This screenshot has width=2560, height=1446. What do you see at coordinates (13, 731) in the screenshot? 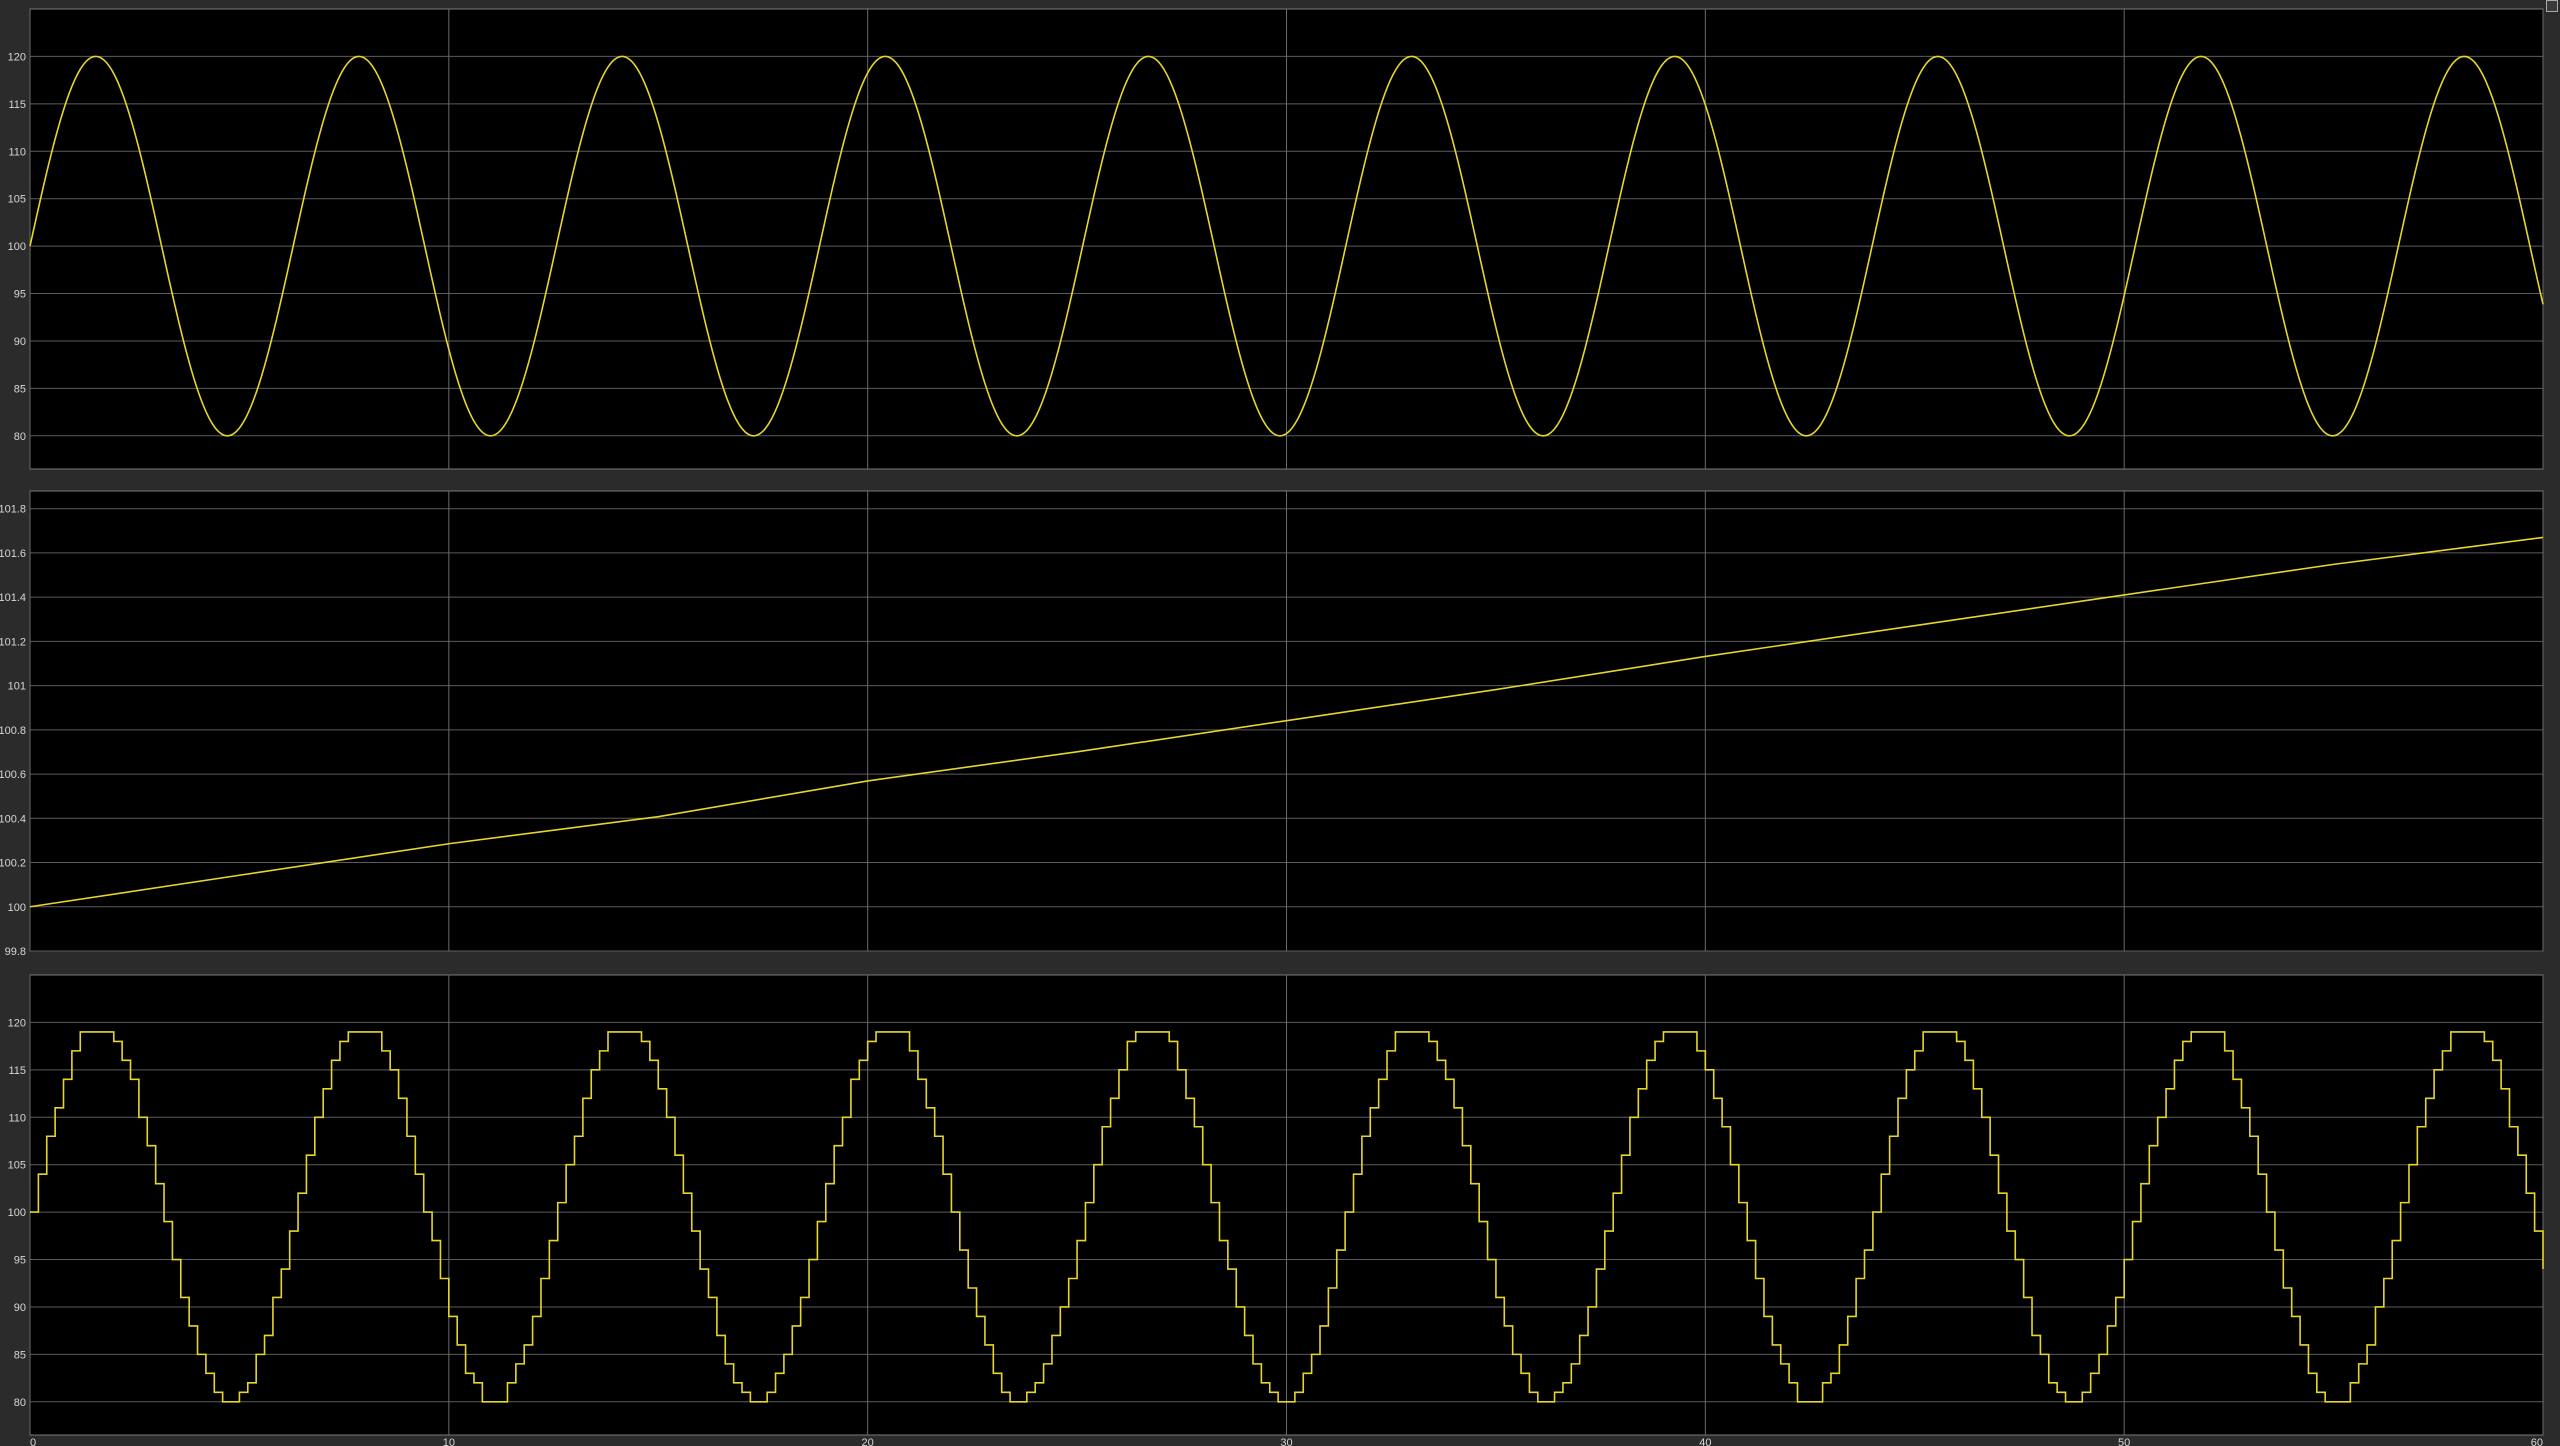
I see `y-tick-label: 100.8` at bounding box center [13, 731].